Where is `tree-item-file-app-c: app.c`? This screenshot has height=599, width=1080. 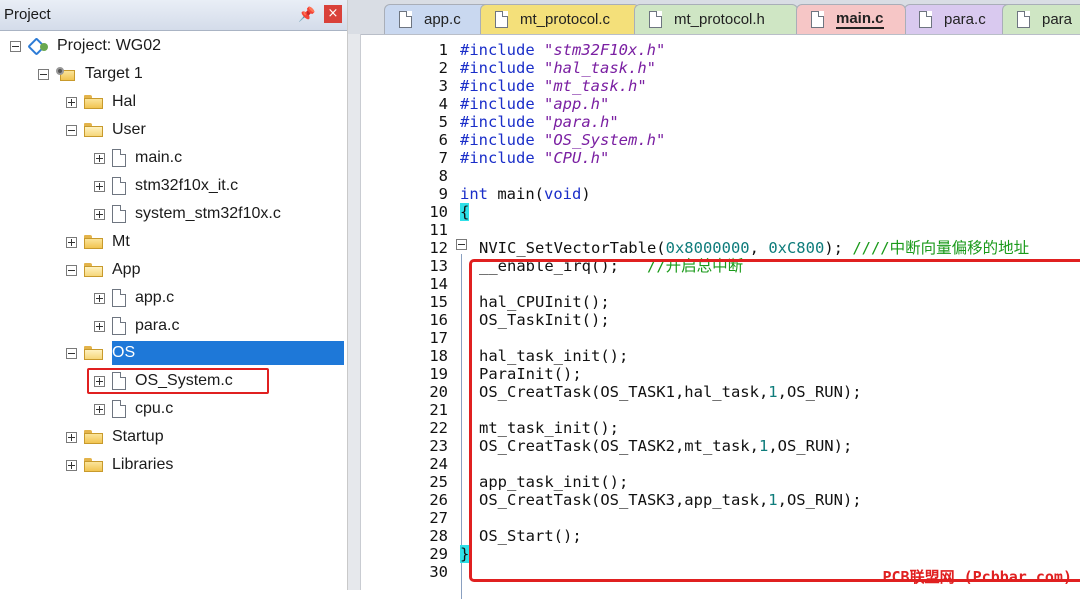
tree-item-file-app-c: app.c is located at coordinates (134, 298).